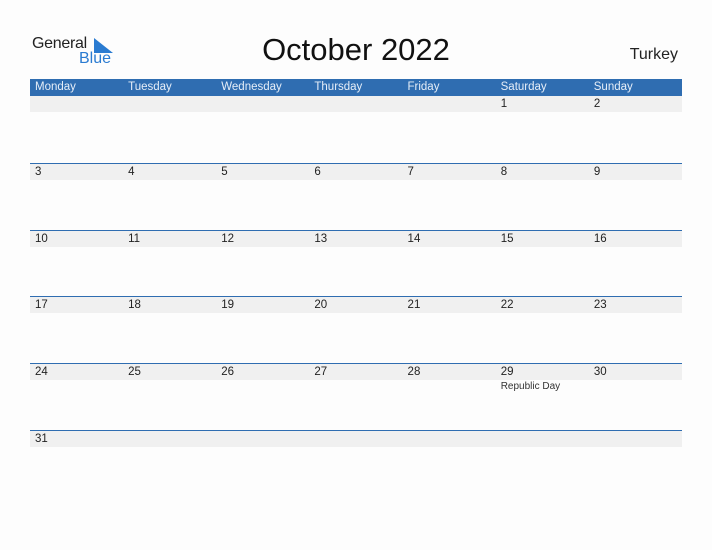 This screenshot has width=712, height=550. Describe the element at coordinates (76, 372) in the screenshot. I see `day-cell: 24` at that location.